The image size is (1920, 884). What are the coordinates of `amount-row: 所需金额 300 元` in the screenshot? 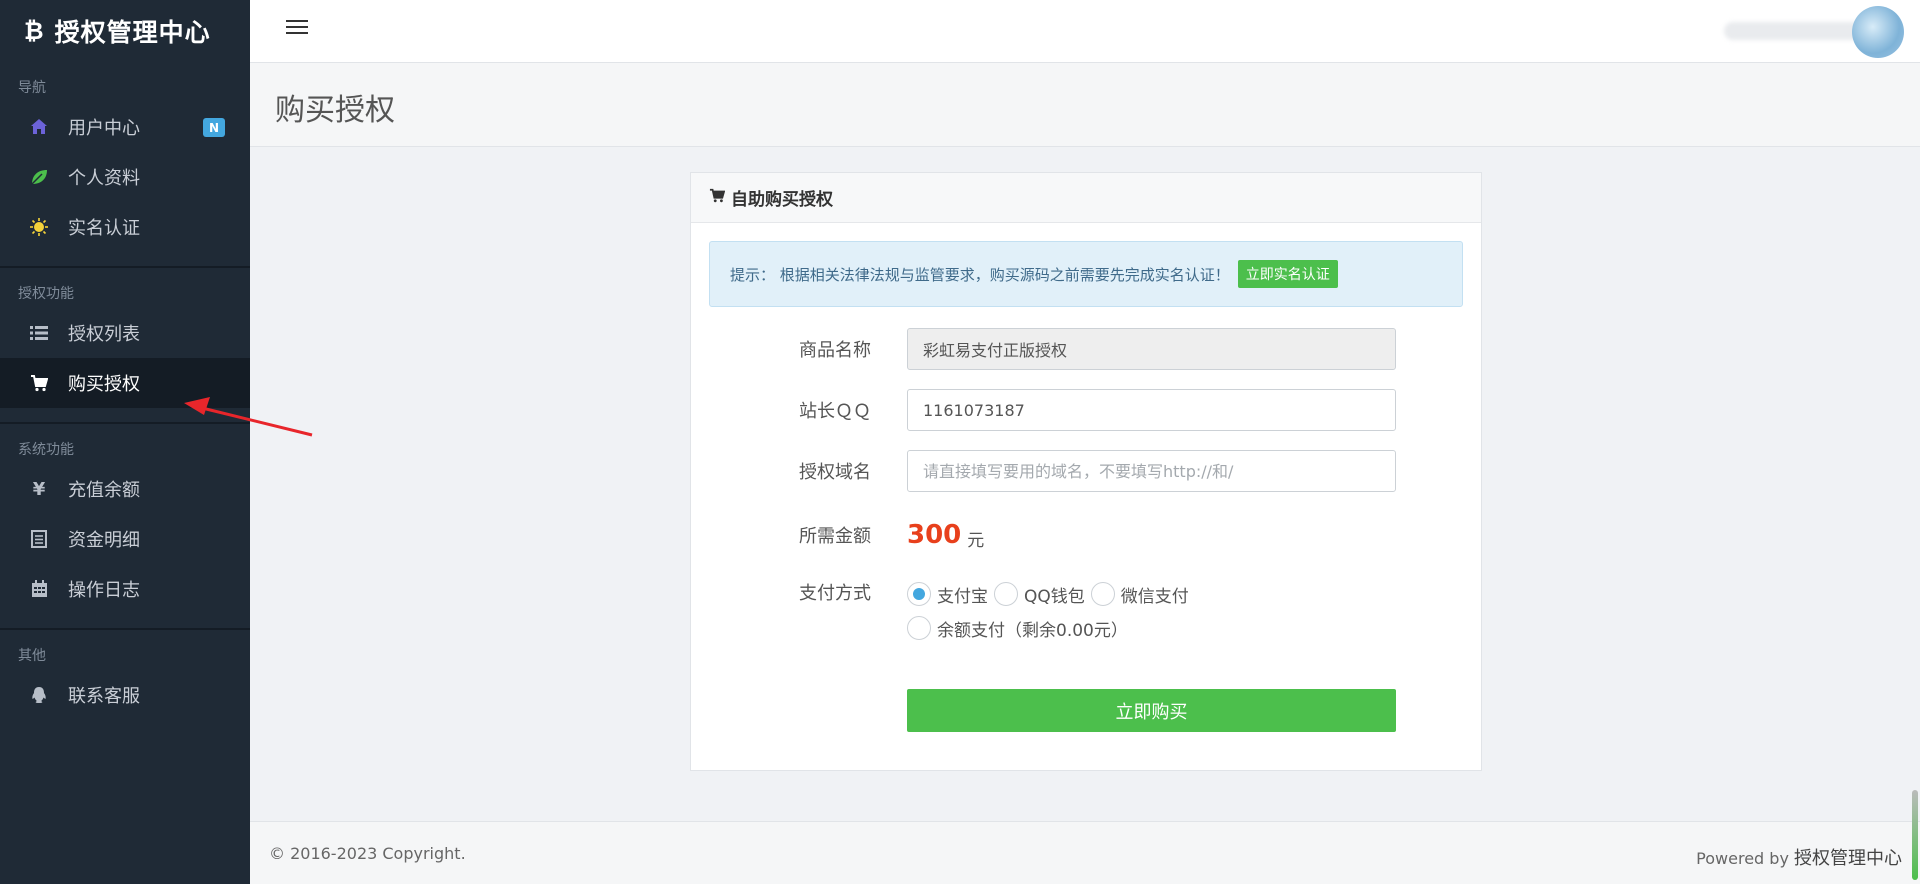 It's located at (1099, 535).